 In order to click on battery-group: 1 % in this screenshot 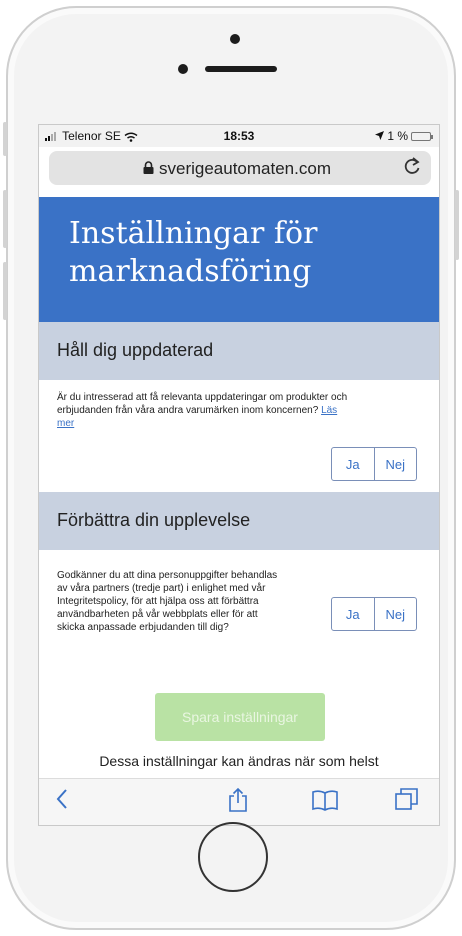, I will do `click(404, 136)`.